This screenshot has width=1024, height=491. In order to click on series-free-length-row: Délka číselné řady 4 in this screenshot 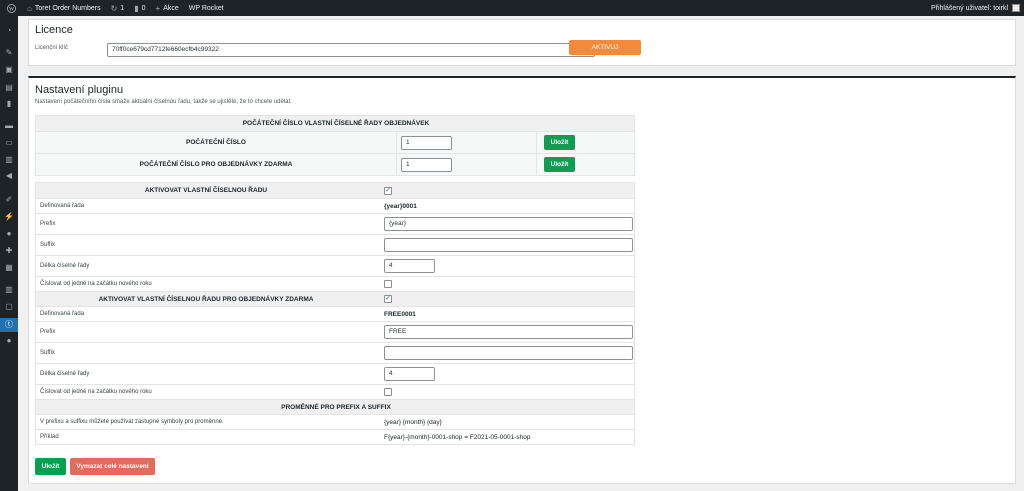, I will do `click(335, 373)`.